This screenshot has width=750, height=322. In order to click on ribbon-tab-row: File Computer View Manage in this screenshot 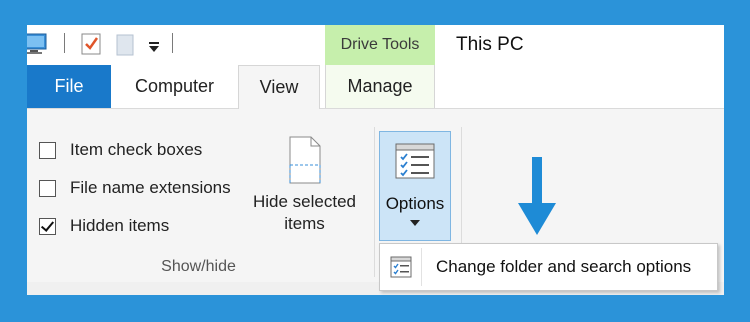, I will do `click(375, 87)`.